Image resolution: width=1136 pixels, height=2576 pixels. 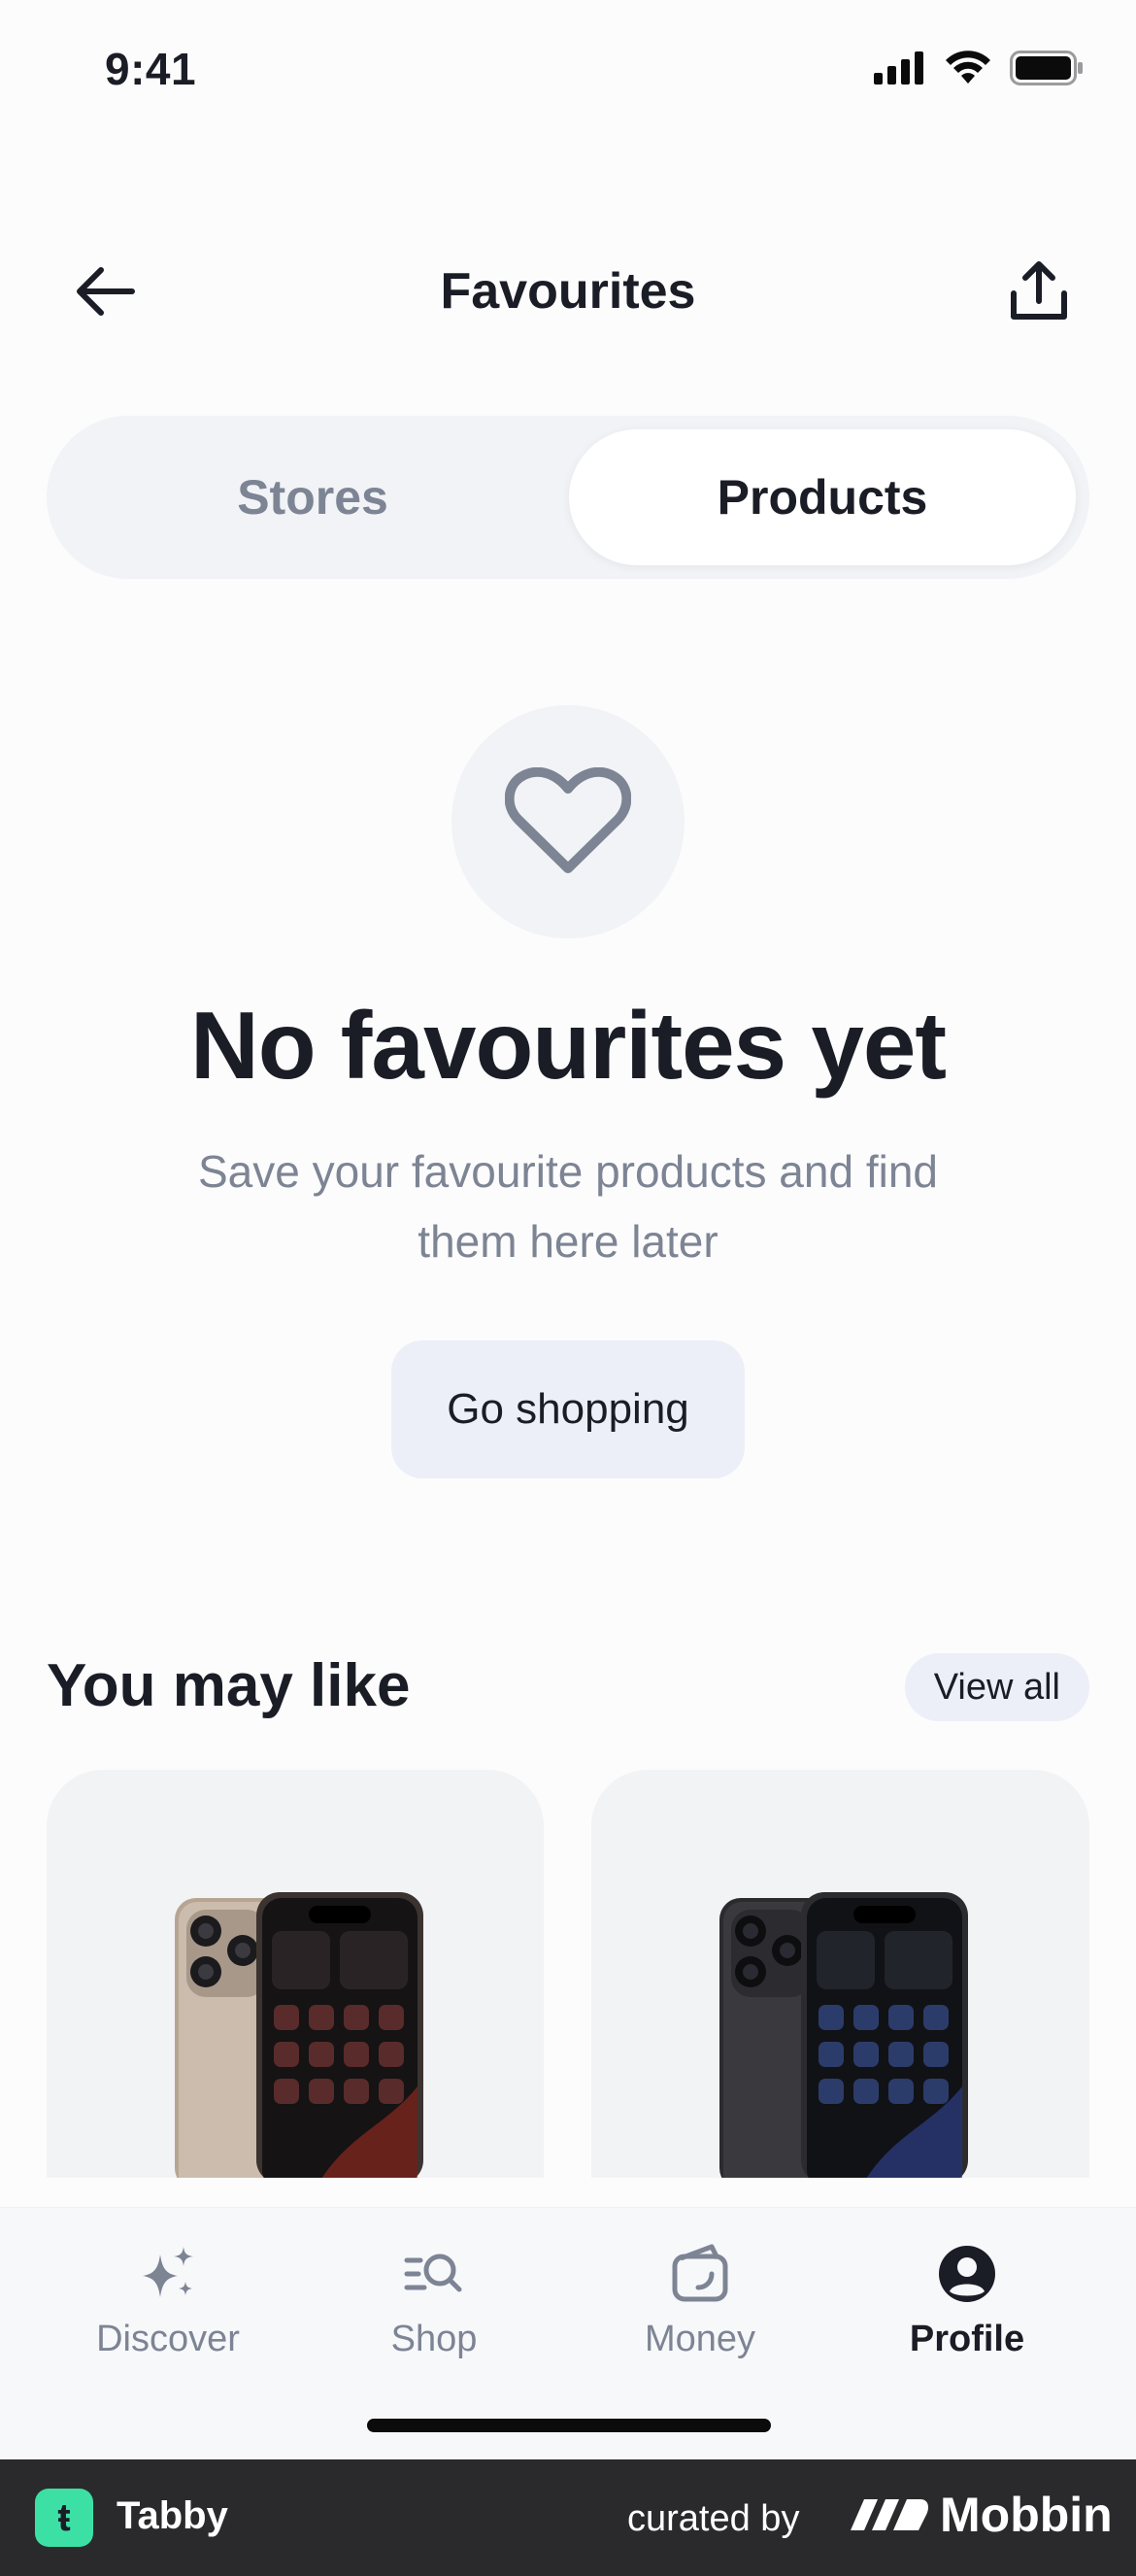 What do you see at coordinates (569, 2425) in the screenshot?
I see `home-indicator` at bounding box center [569, 2425].